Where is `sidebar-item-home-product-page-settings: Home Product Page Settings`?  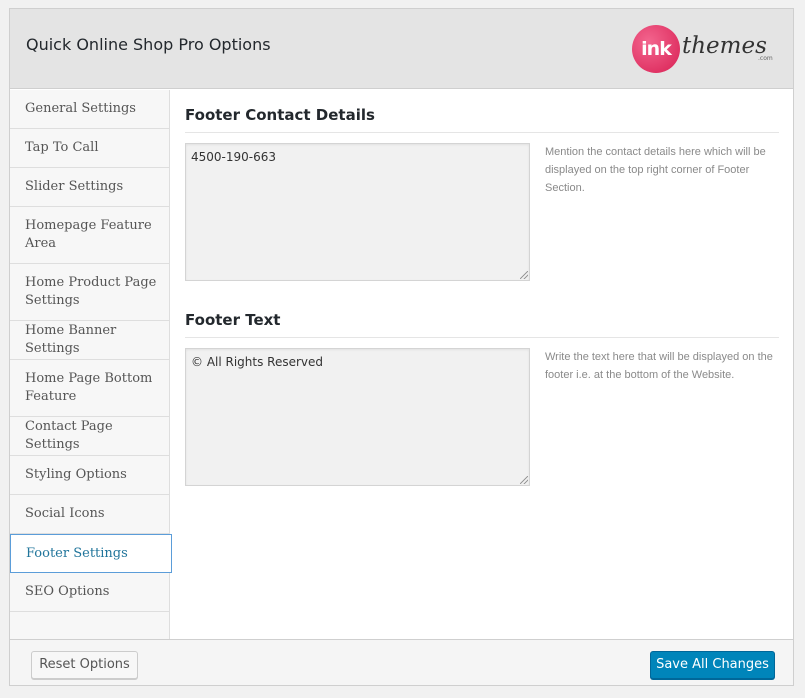 sidebar-item-home-product-page-settings: Home Product Page Settings is located at coordinates (89, 292).